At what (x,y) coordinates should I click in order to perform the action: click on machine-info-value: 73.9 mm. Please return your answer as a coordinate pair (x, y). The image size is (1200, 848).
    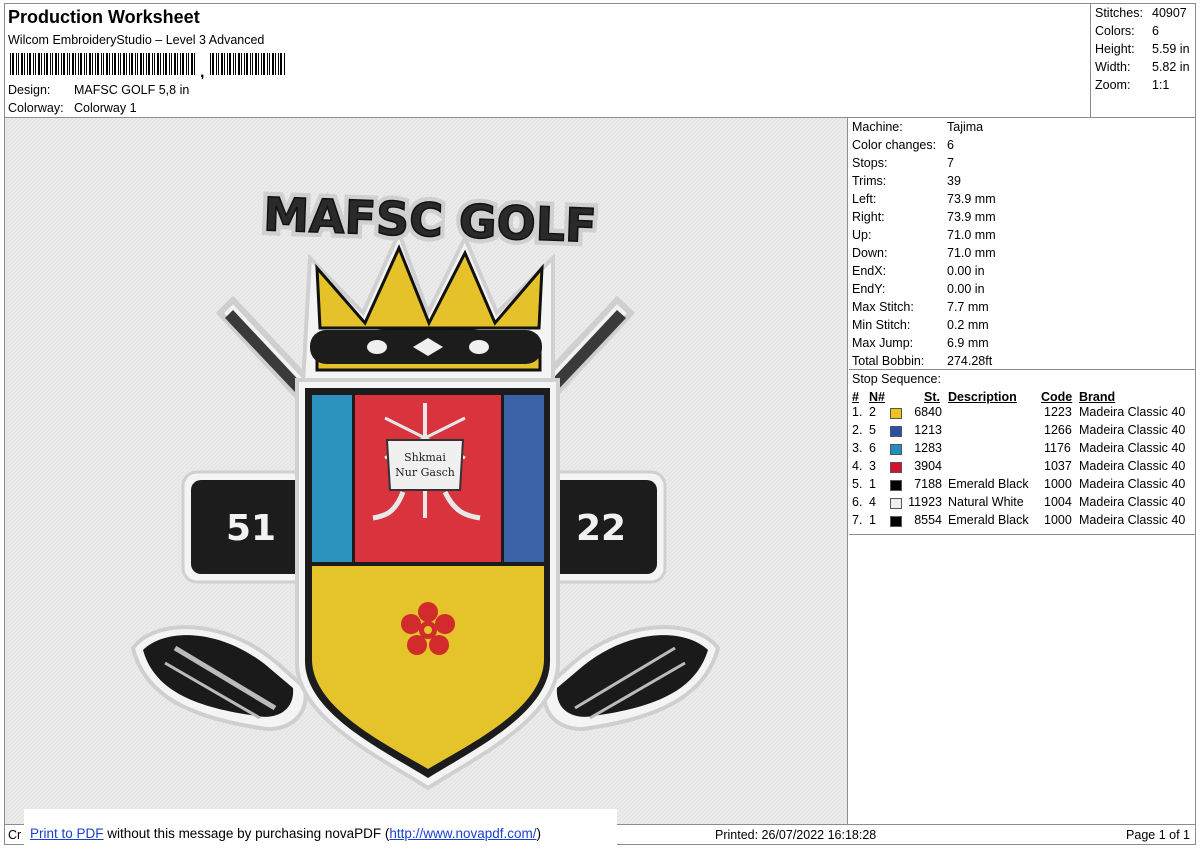
    Looking at the image, I should click on (971, 199).